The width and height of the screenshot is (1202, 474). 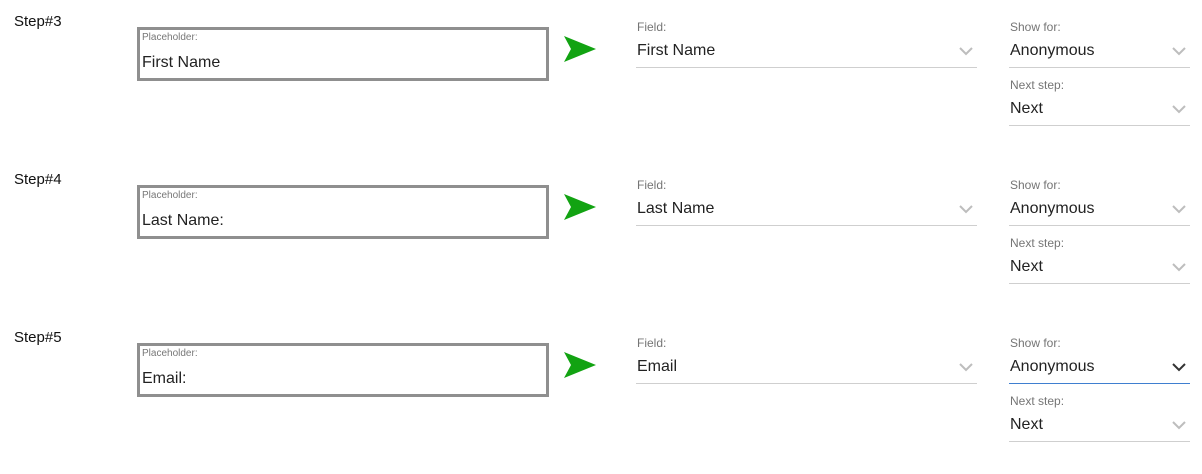 I want to click on placeholder-value: Last Name:, so click(x=183, y=220).